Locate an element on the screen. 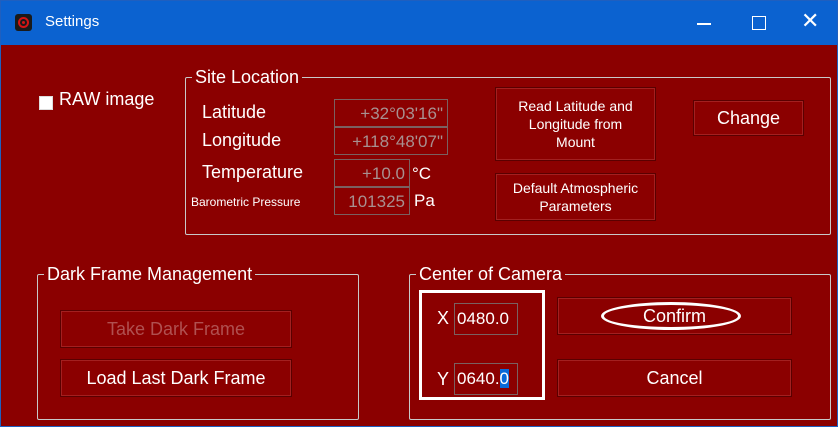  app-icon is located at coordinates (23, 22).